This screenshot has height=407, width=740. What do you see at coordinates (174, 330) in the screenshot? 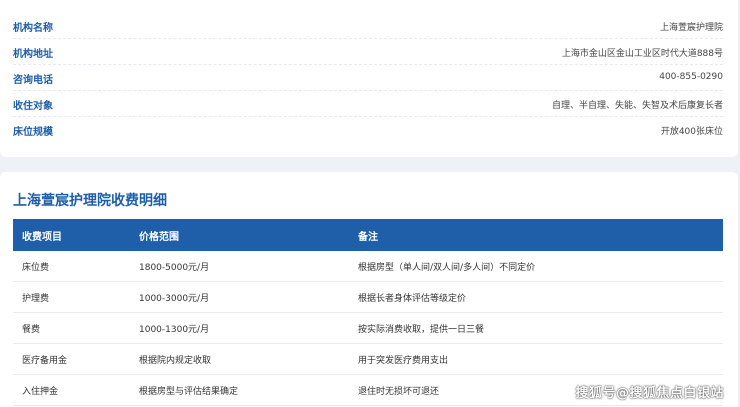
I see `cell-price: 1000-1300元/月` at bounding box center [174, 330].